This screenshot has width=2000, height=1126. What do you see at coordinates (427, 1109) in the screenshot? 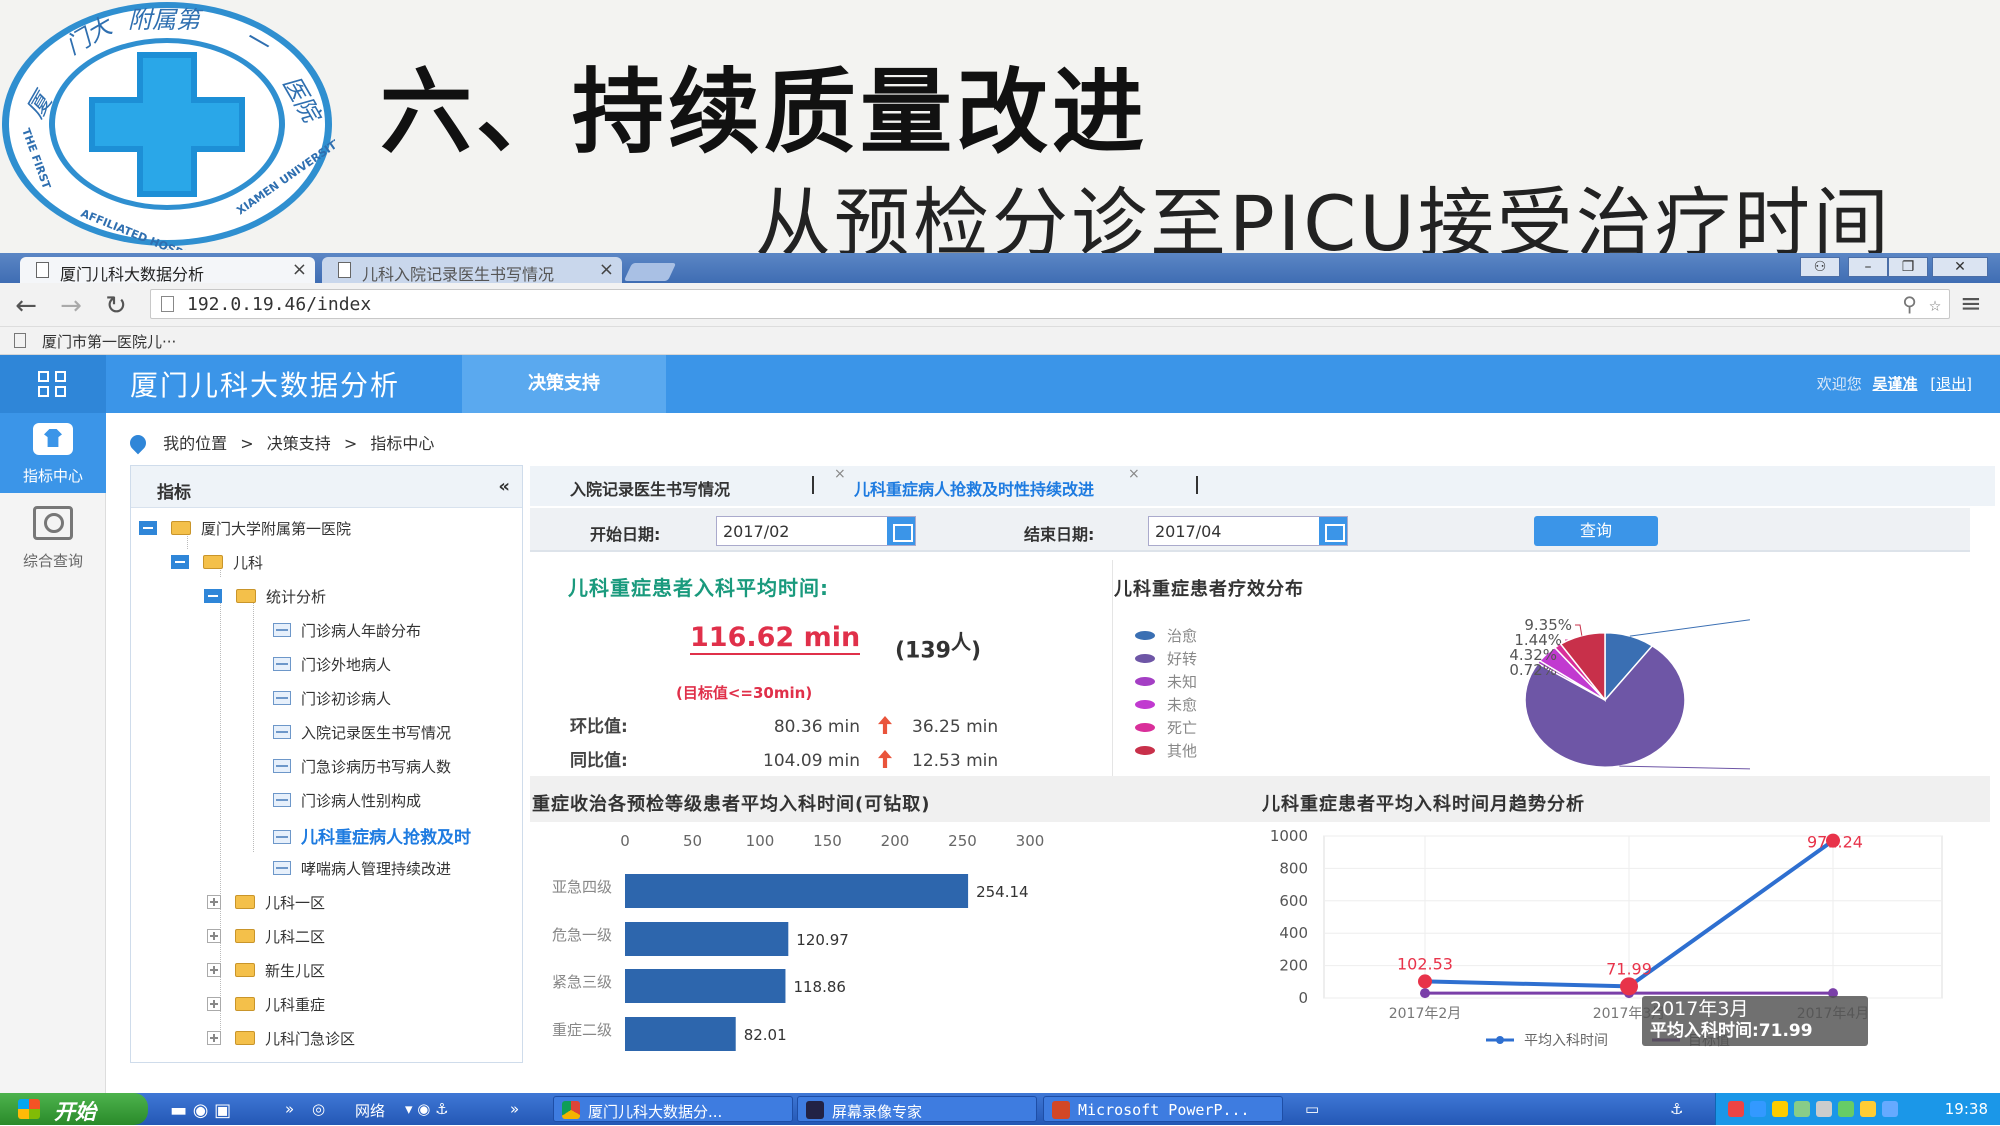
I see `network-tray-icons: ▾ ◉ ⚓` at bounding box center [427, 1109].